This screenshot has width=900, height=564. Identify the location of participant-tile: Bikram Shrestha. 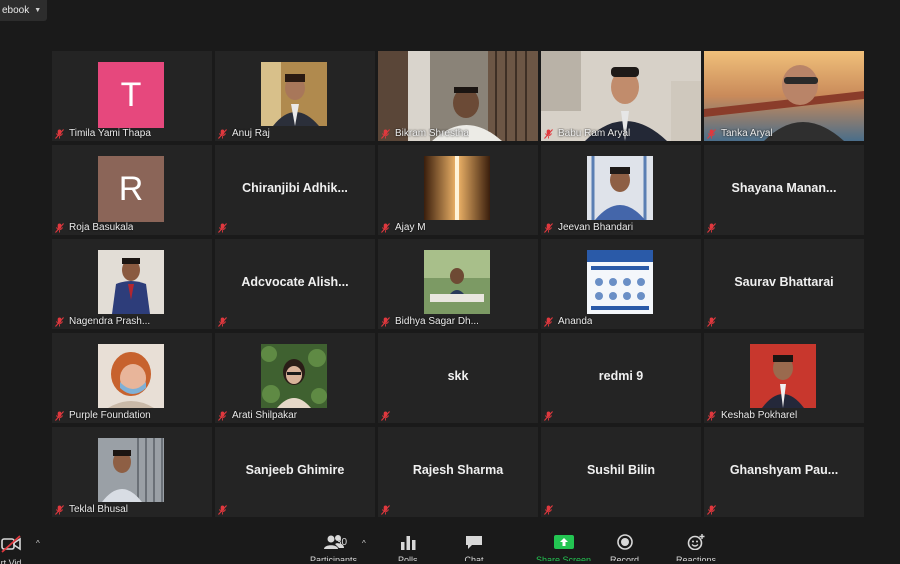
(458, 96).